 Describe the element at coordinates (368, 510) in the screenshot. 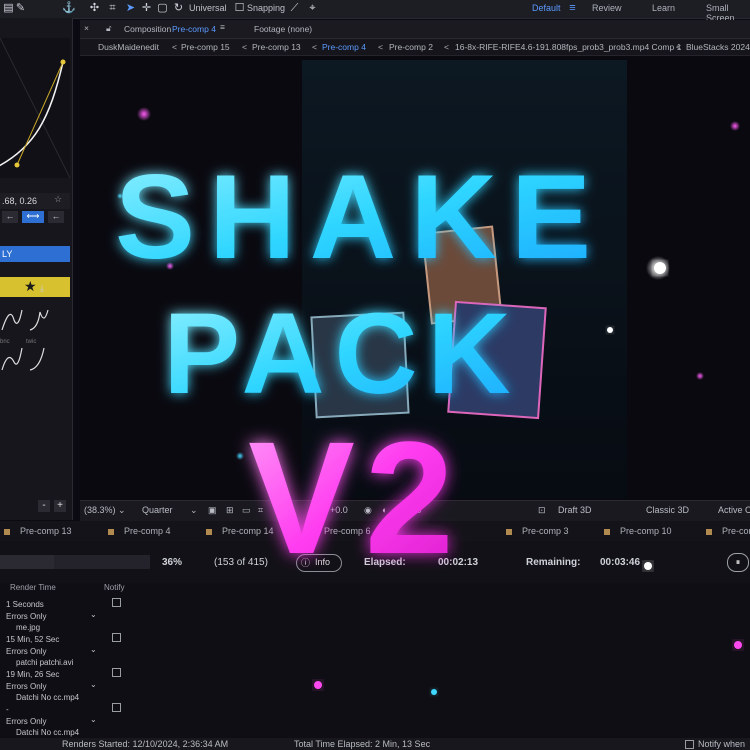

I see `snapshot-icon: ◉` at that location.